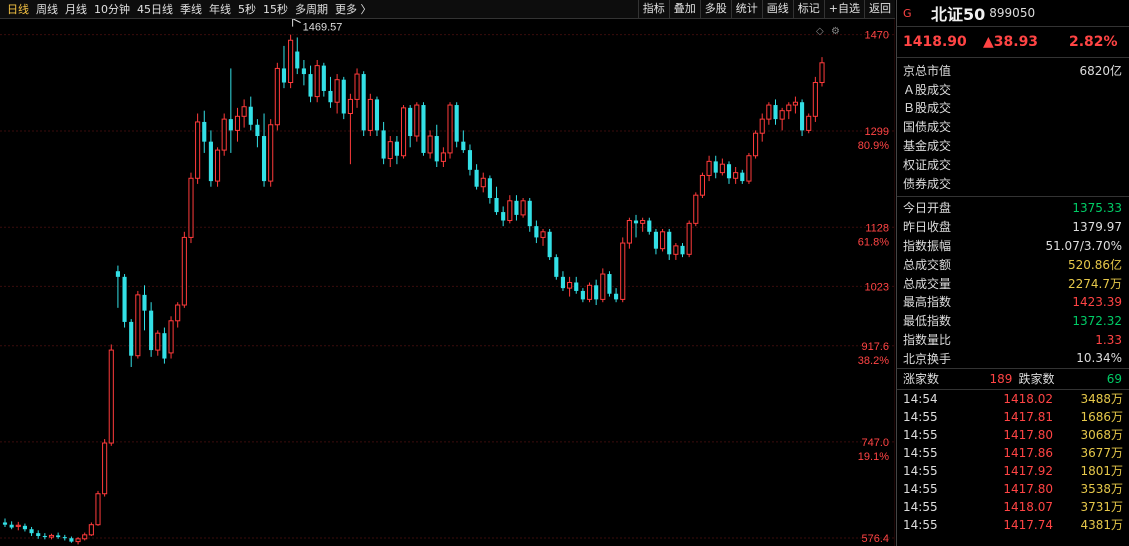 The height and width of the screenshot is (546, 1129). I want to click on market-row: 债券成交, so click(1013, 183).